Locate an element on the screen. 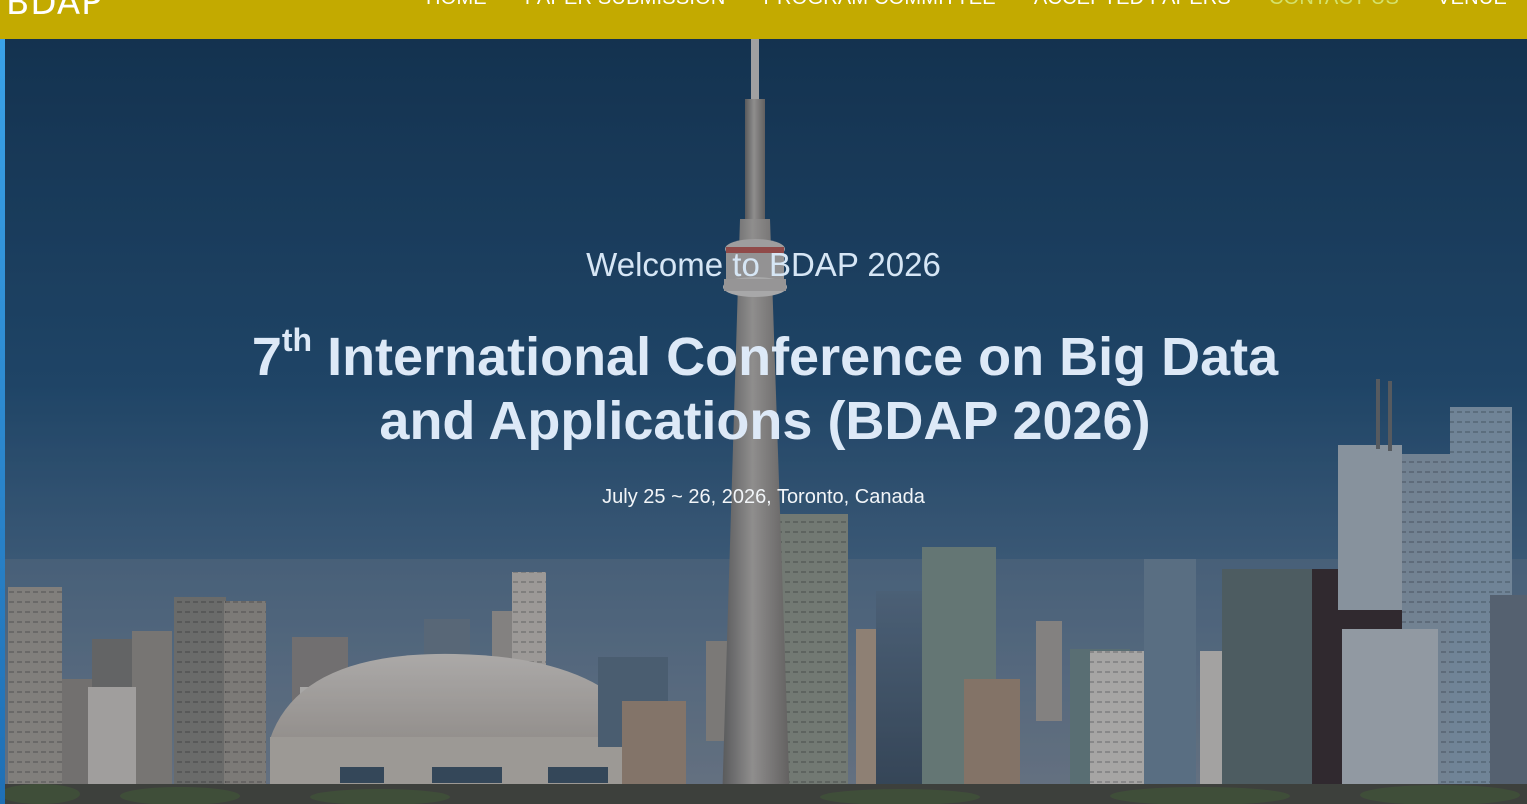 The image size is (1527, 804). title-ordinal: 7 is located at coordinates (266, 357).